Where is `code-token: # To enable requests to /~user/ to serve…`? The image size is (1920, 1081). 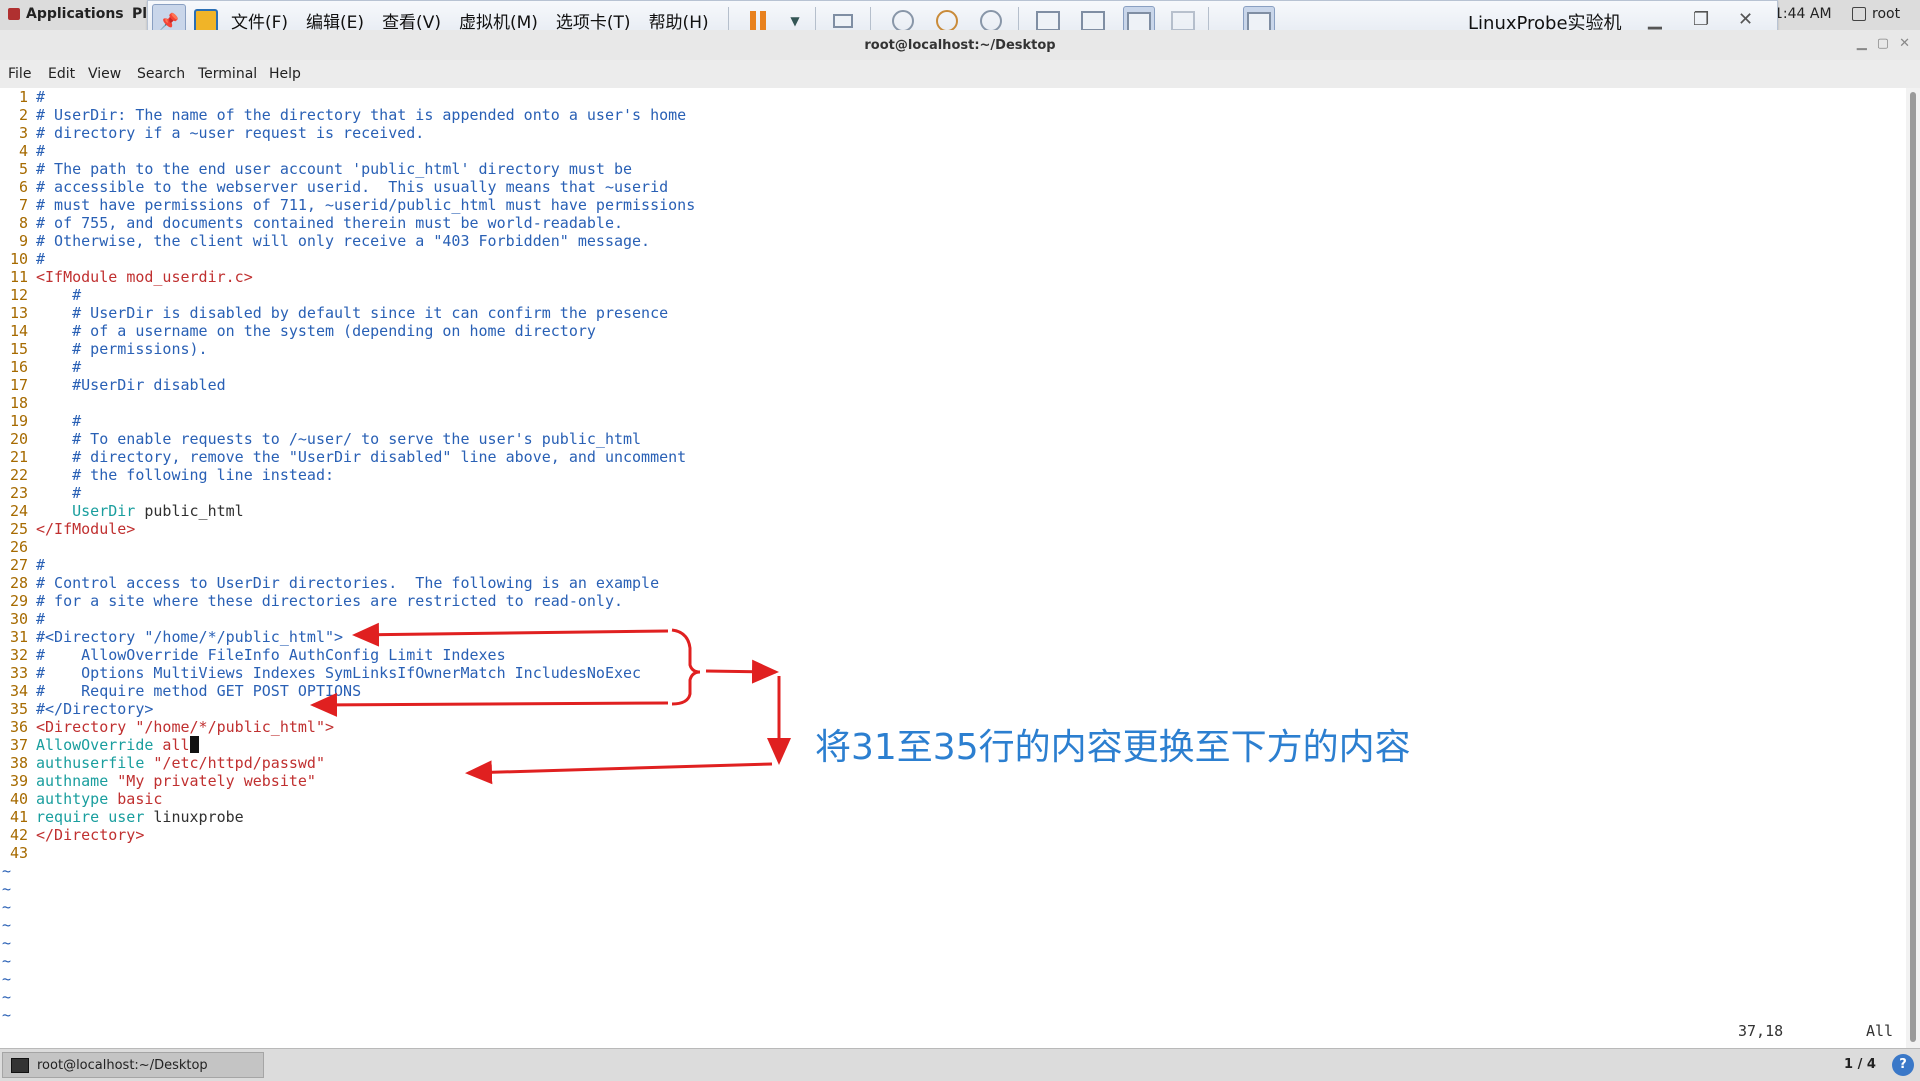
code-token: # To enable requests to /~user/ to serve… is located at coordinates (339, 439).